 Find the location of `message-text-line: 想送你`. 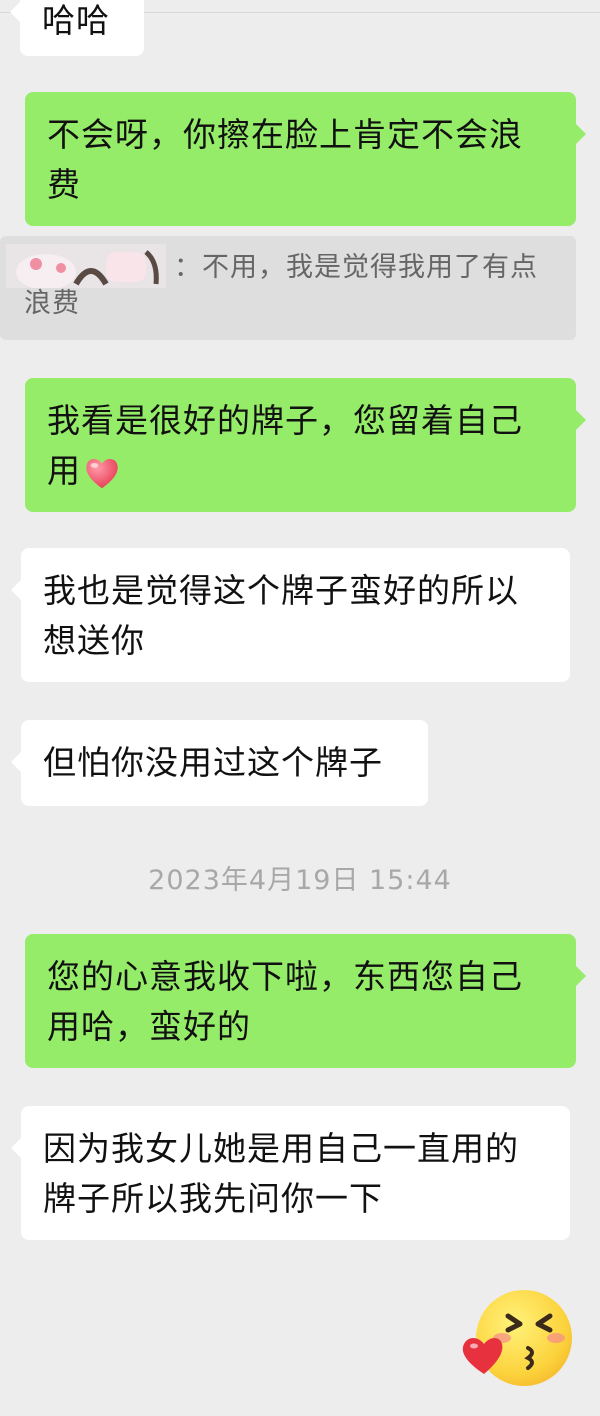

message-text-line: 想送你 is located at coordinates (94, 640).